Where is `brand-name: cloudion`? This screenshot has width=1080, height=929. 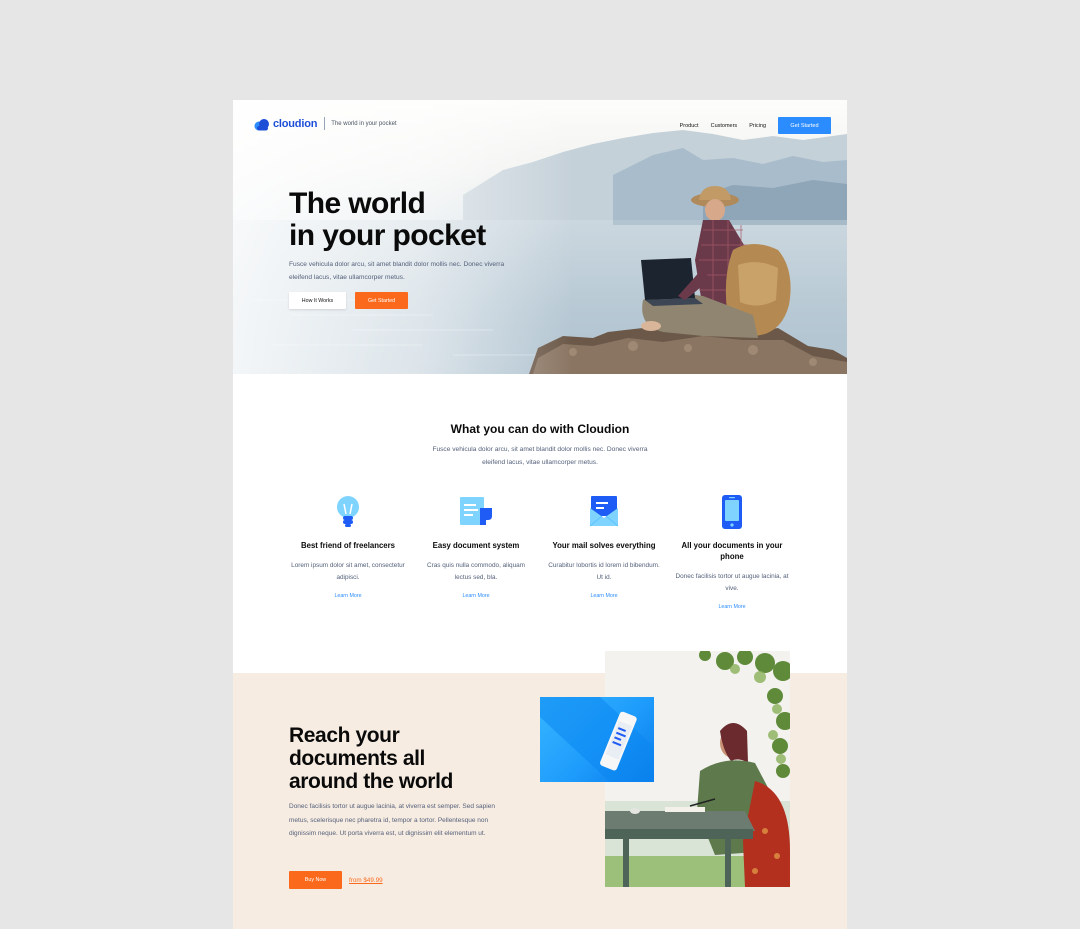 brand-name: cloudion is located at coordinates (295, 123).